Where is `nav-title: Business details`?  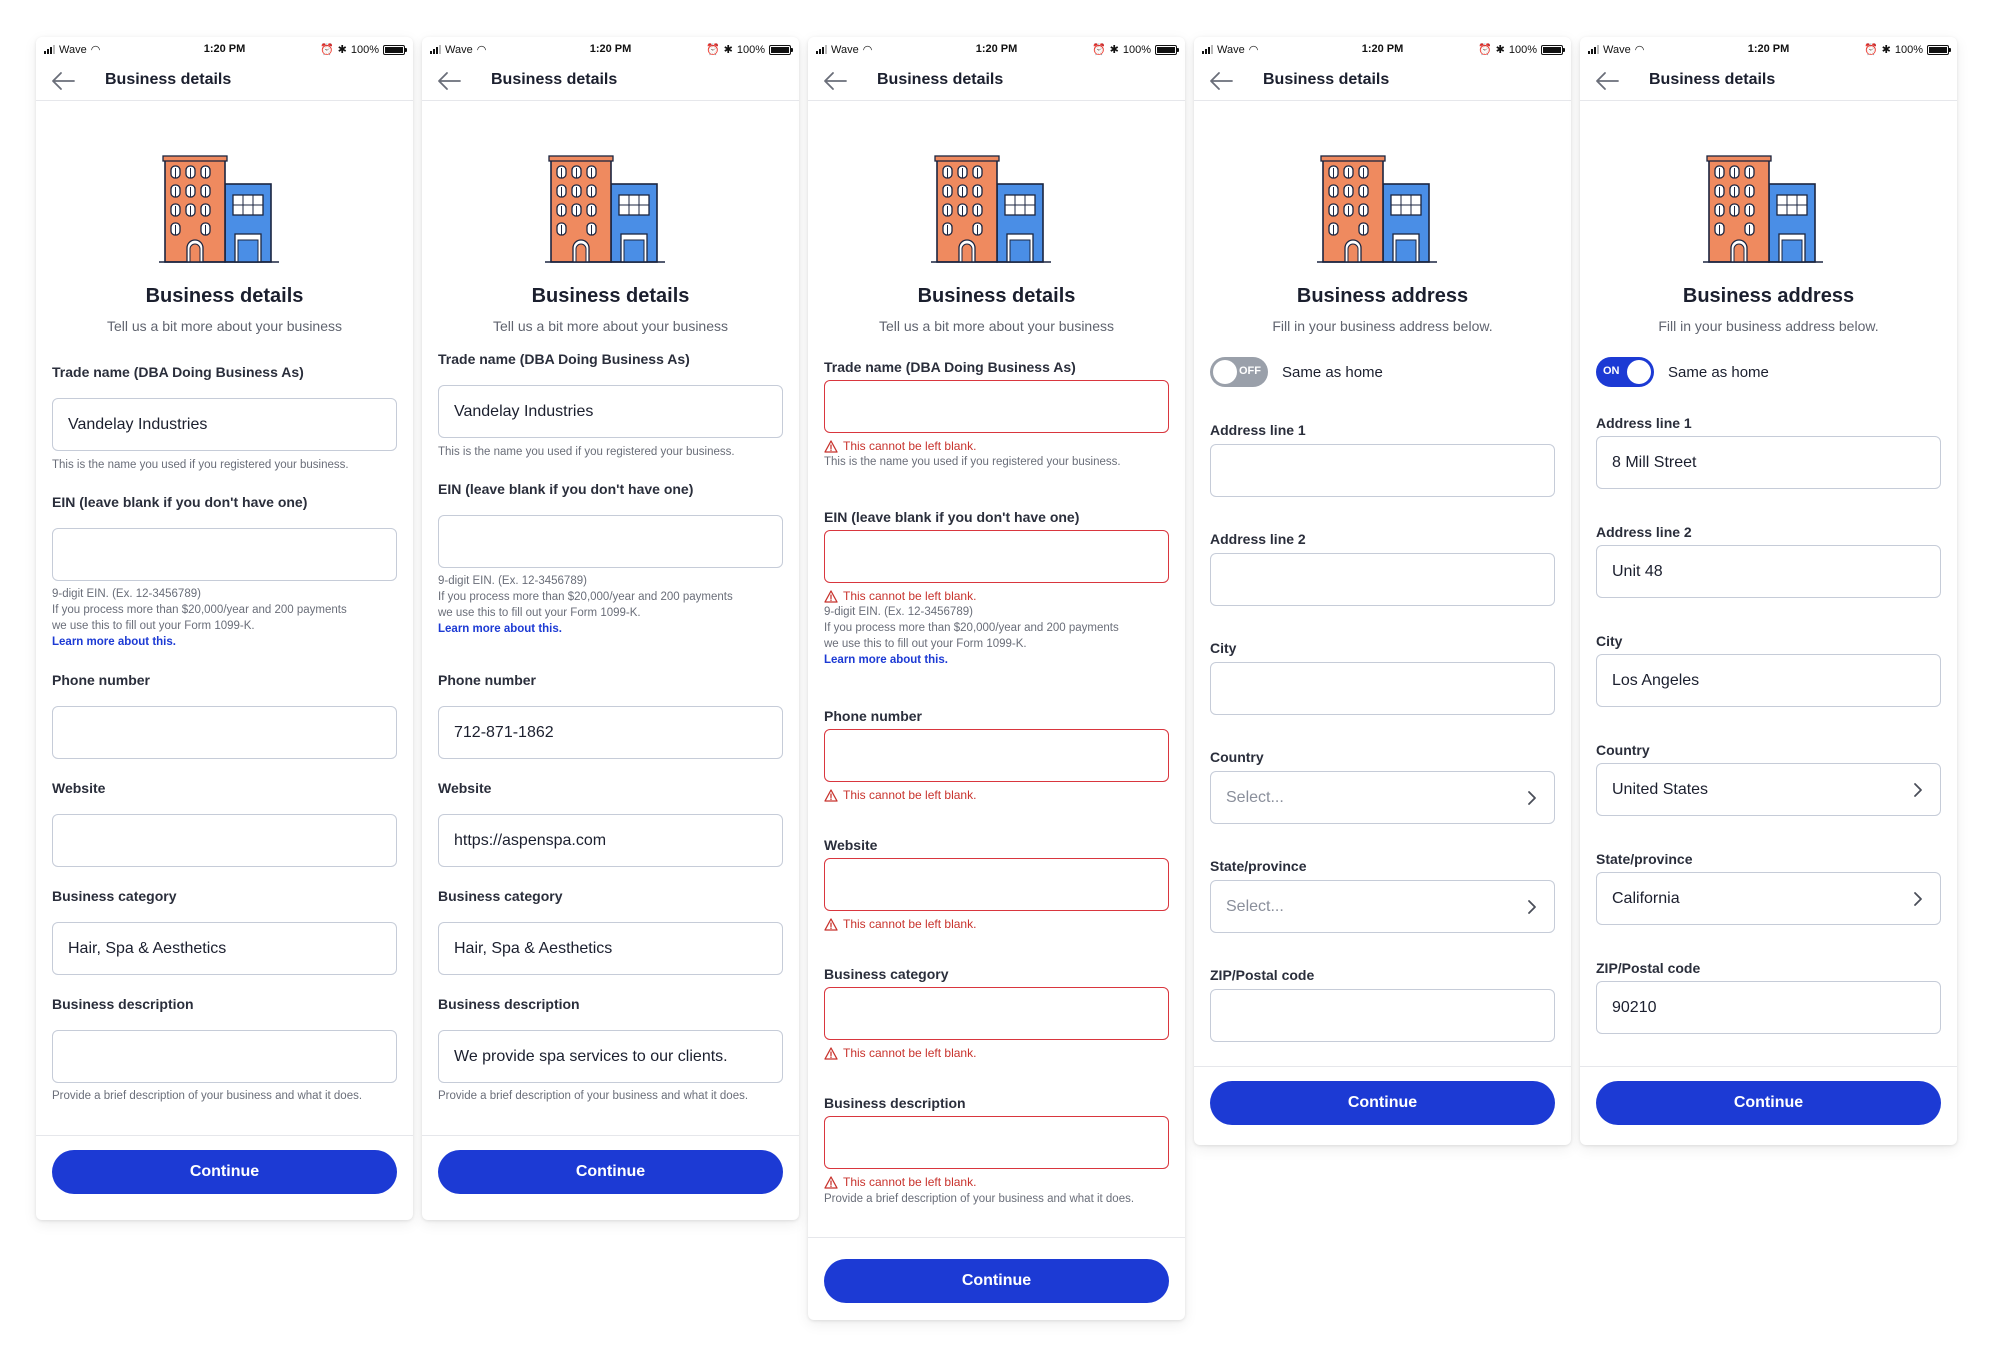 nav-title: Business details is located at coordinates (1326, 79).